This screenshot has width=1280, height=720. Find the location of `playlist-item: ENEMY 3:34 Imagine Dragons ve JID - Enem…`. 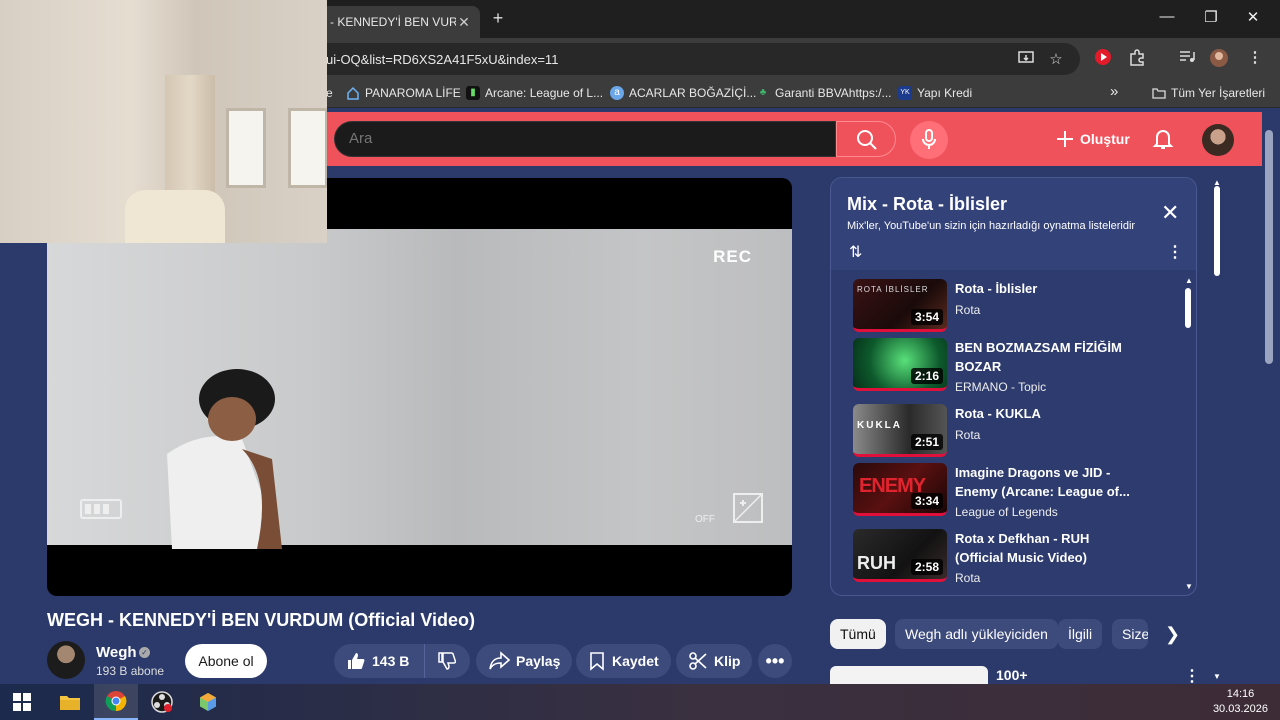

playlist-item: ENEMY 3:34 Imagine Dragons ve JID - Enem… is located at coordinates (1013, 491).